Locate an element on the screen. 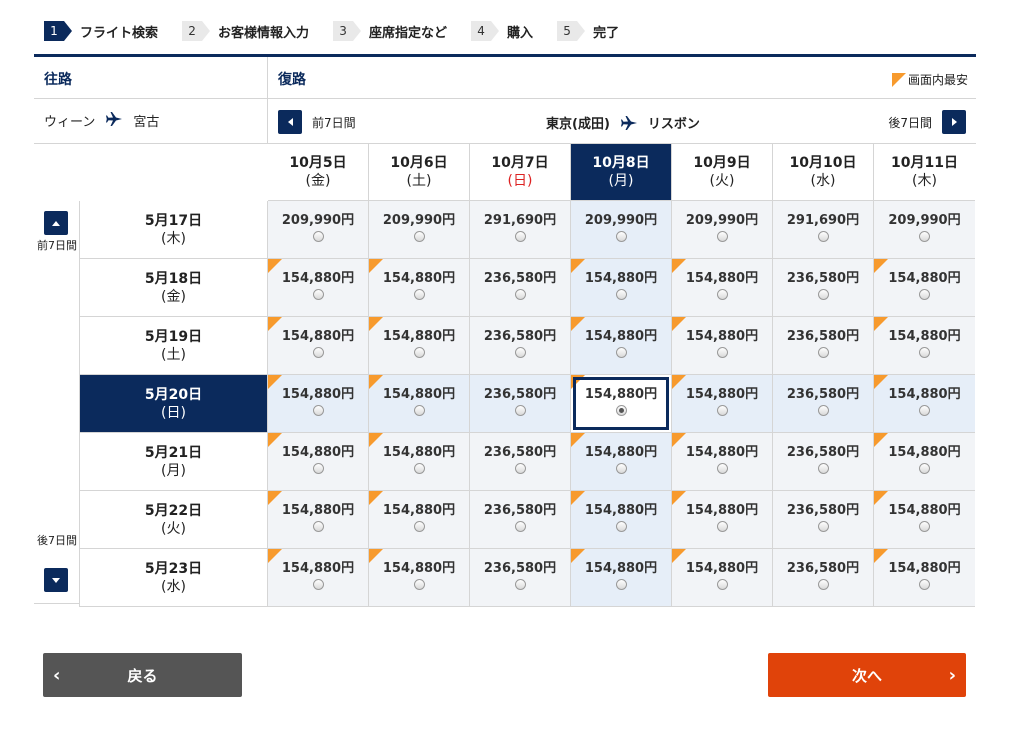  prev-7-days-label: 前7日間 is located at coordinates (334, 122).